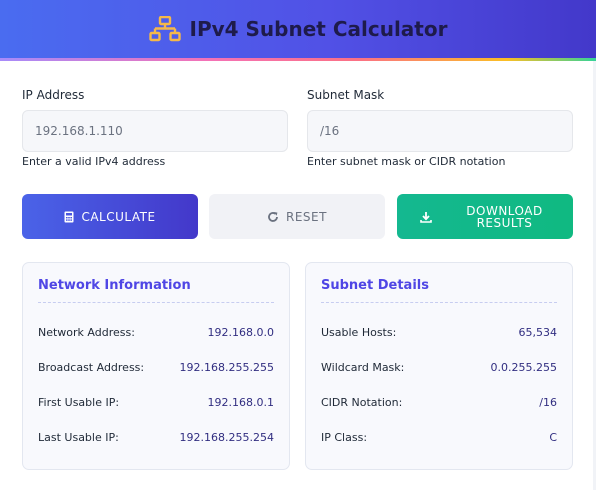 Image resolution: width=596 pixels, height=490 pixels. I want to click on row-label: Usable Hosts:, so click(359, 332).